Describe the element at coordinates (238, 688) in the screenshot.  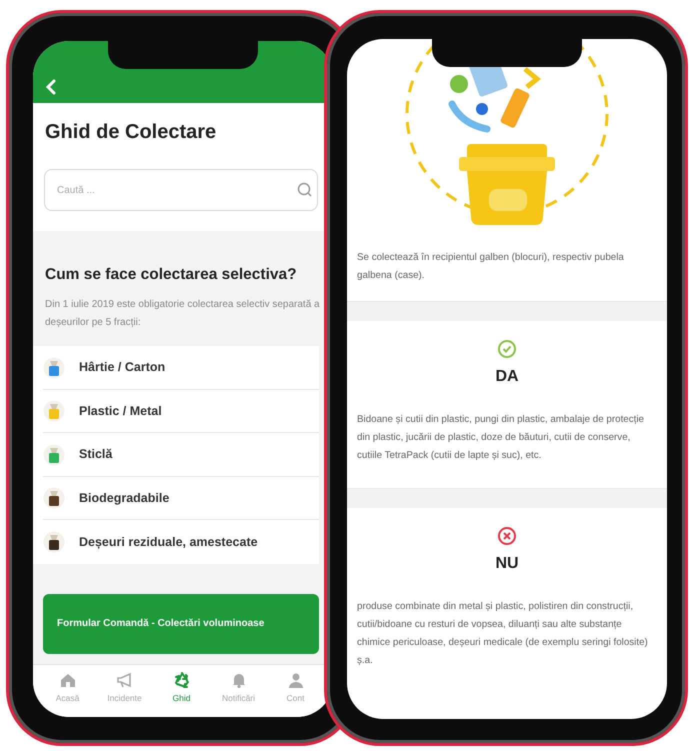
I see `tab-item: Notificări` at that location.